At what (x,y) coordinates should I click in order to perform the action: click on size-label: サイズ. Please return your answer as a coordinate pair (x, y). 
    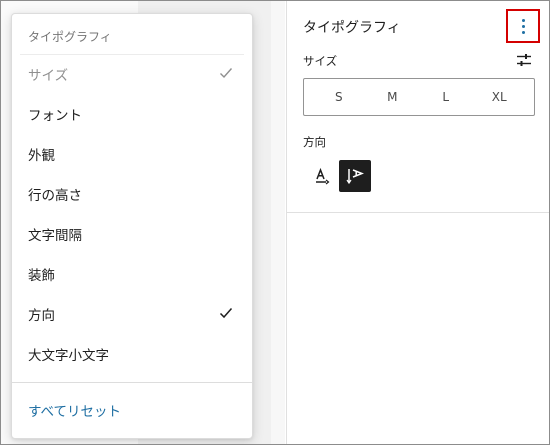
    Looking at the image, I should click on (320, 61).